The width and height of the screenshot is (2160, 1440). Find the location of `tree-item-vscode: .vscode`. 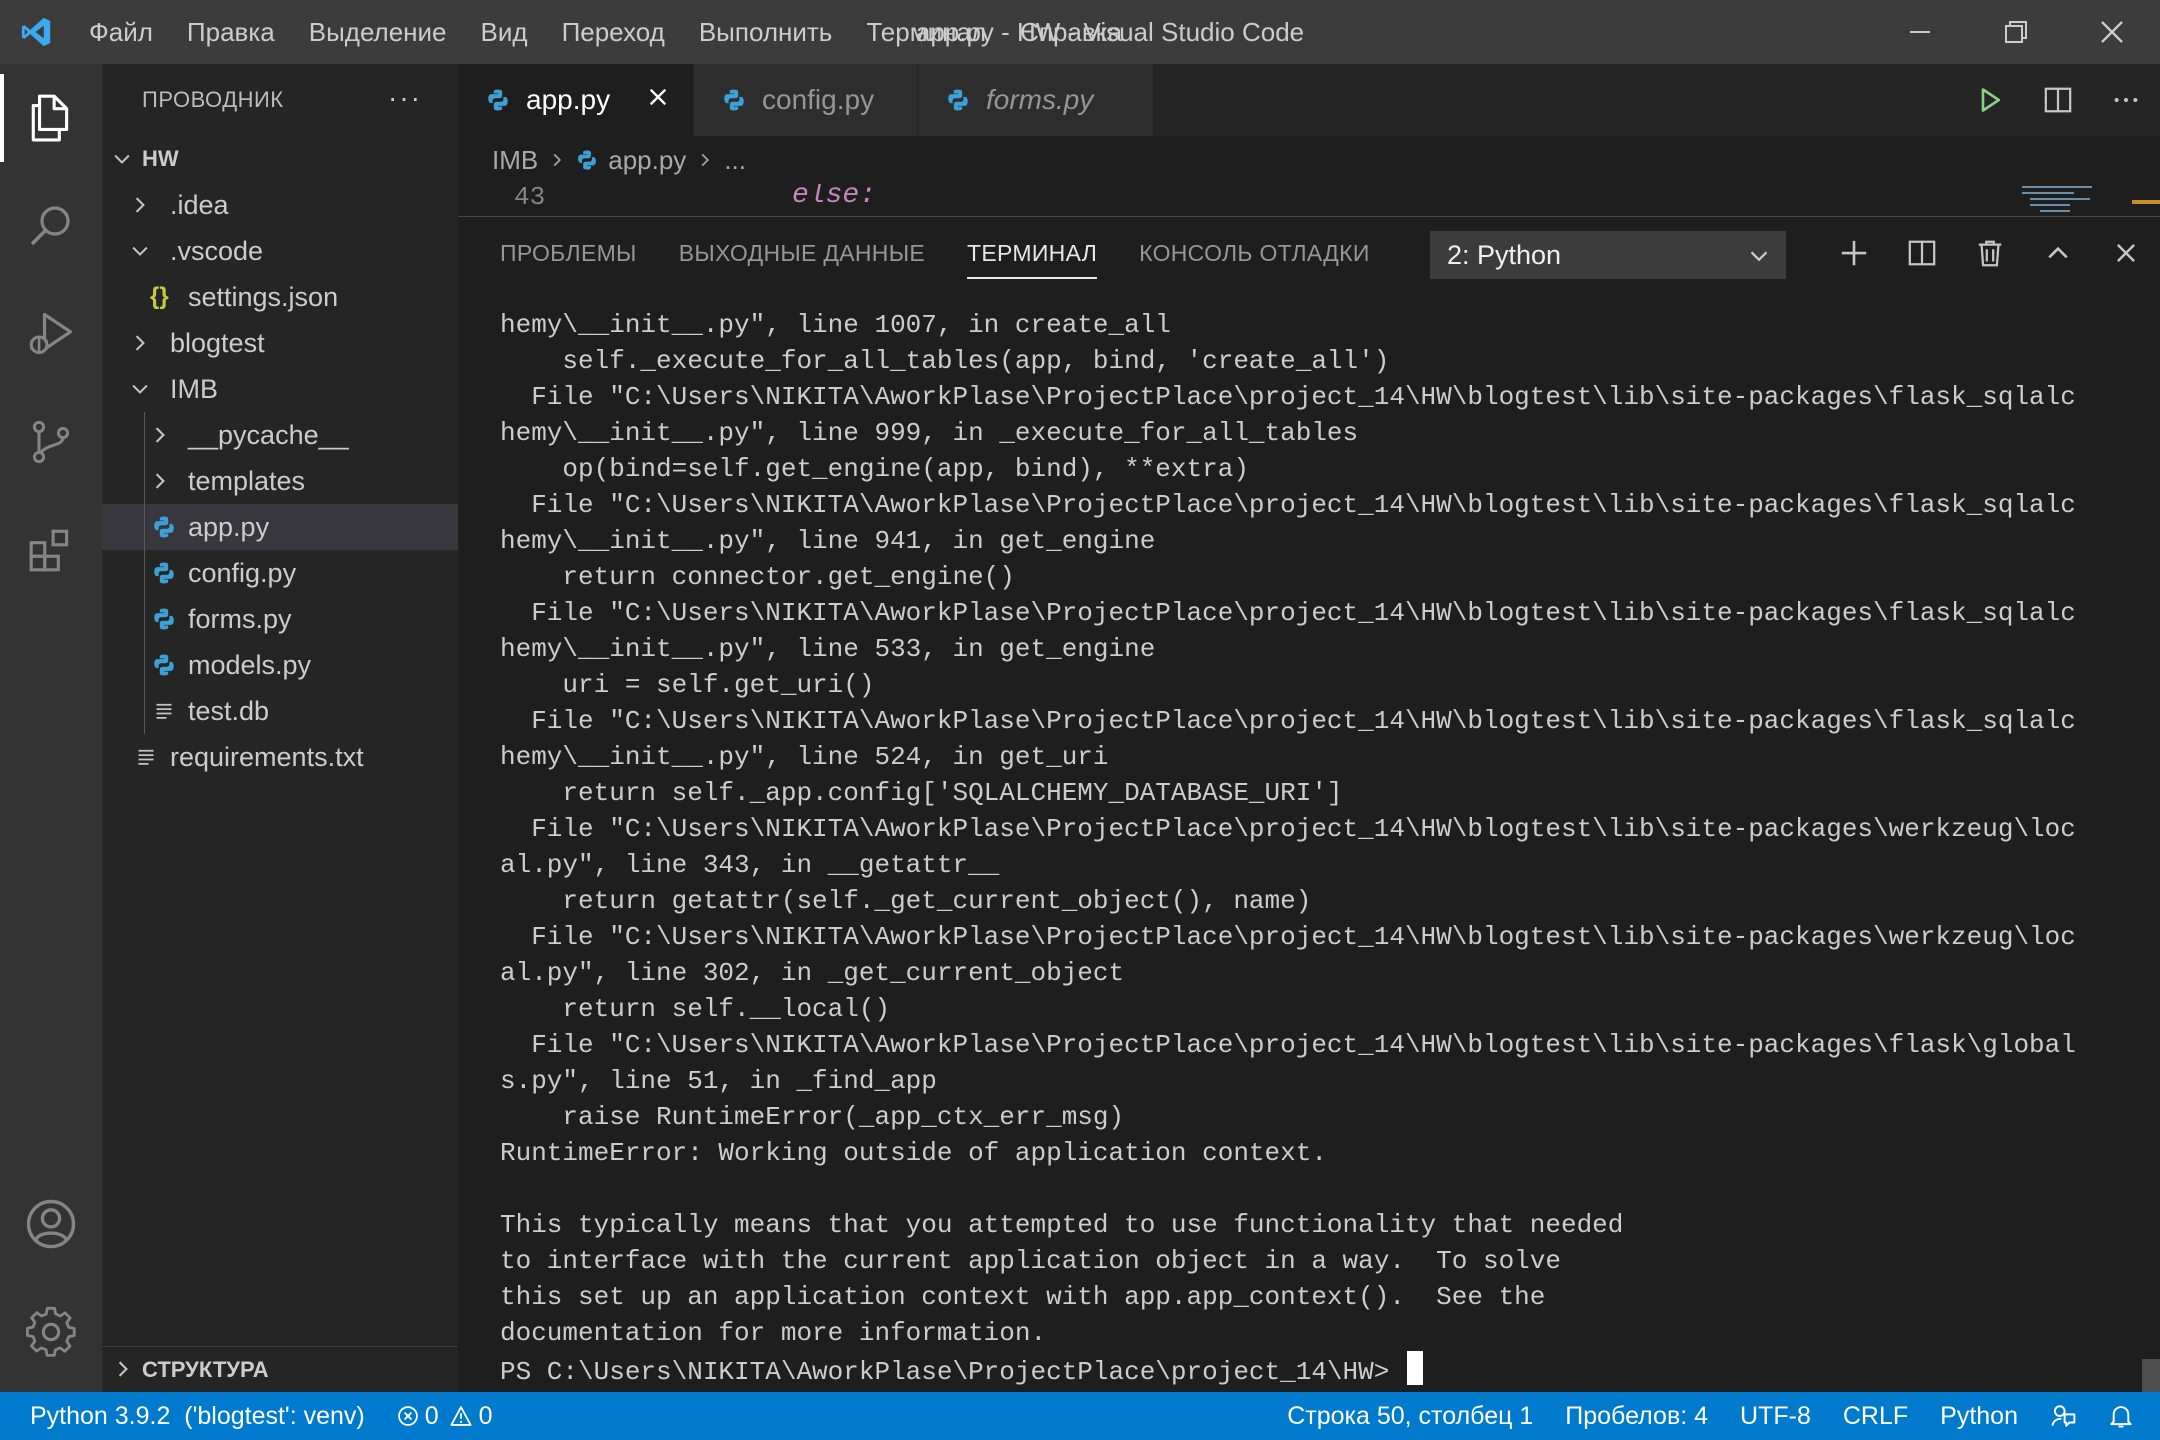

tree-item-vscode: .vscode is located at coordinates (280, 251).